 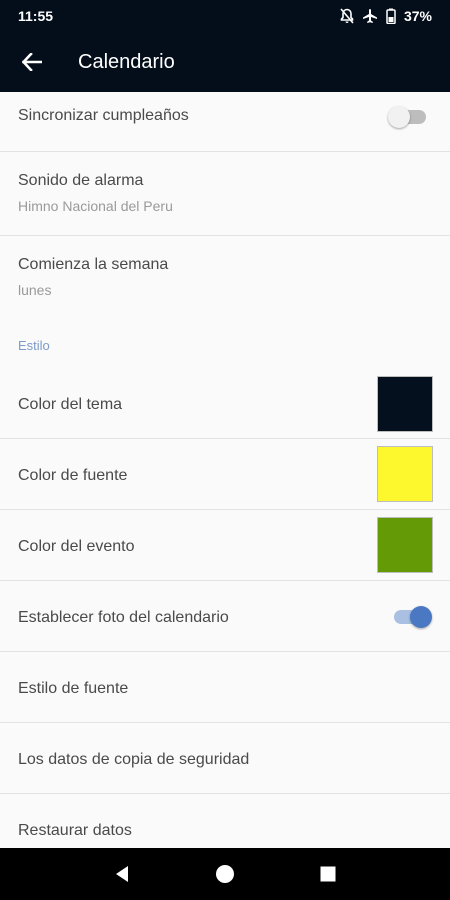 I want to click on setting-calendar-photo: Establecer foto del calendario, so click(x=225, y=616).